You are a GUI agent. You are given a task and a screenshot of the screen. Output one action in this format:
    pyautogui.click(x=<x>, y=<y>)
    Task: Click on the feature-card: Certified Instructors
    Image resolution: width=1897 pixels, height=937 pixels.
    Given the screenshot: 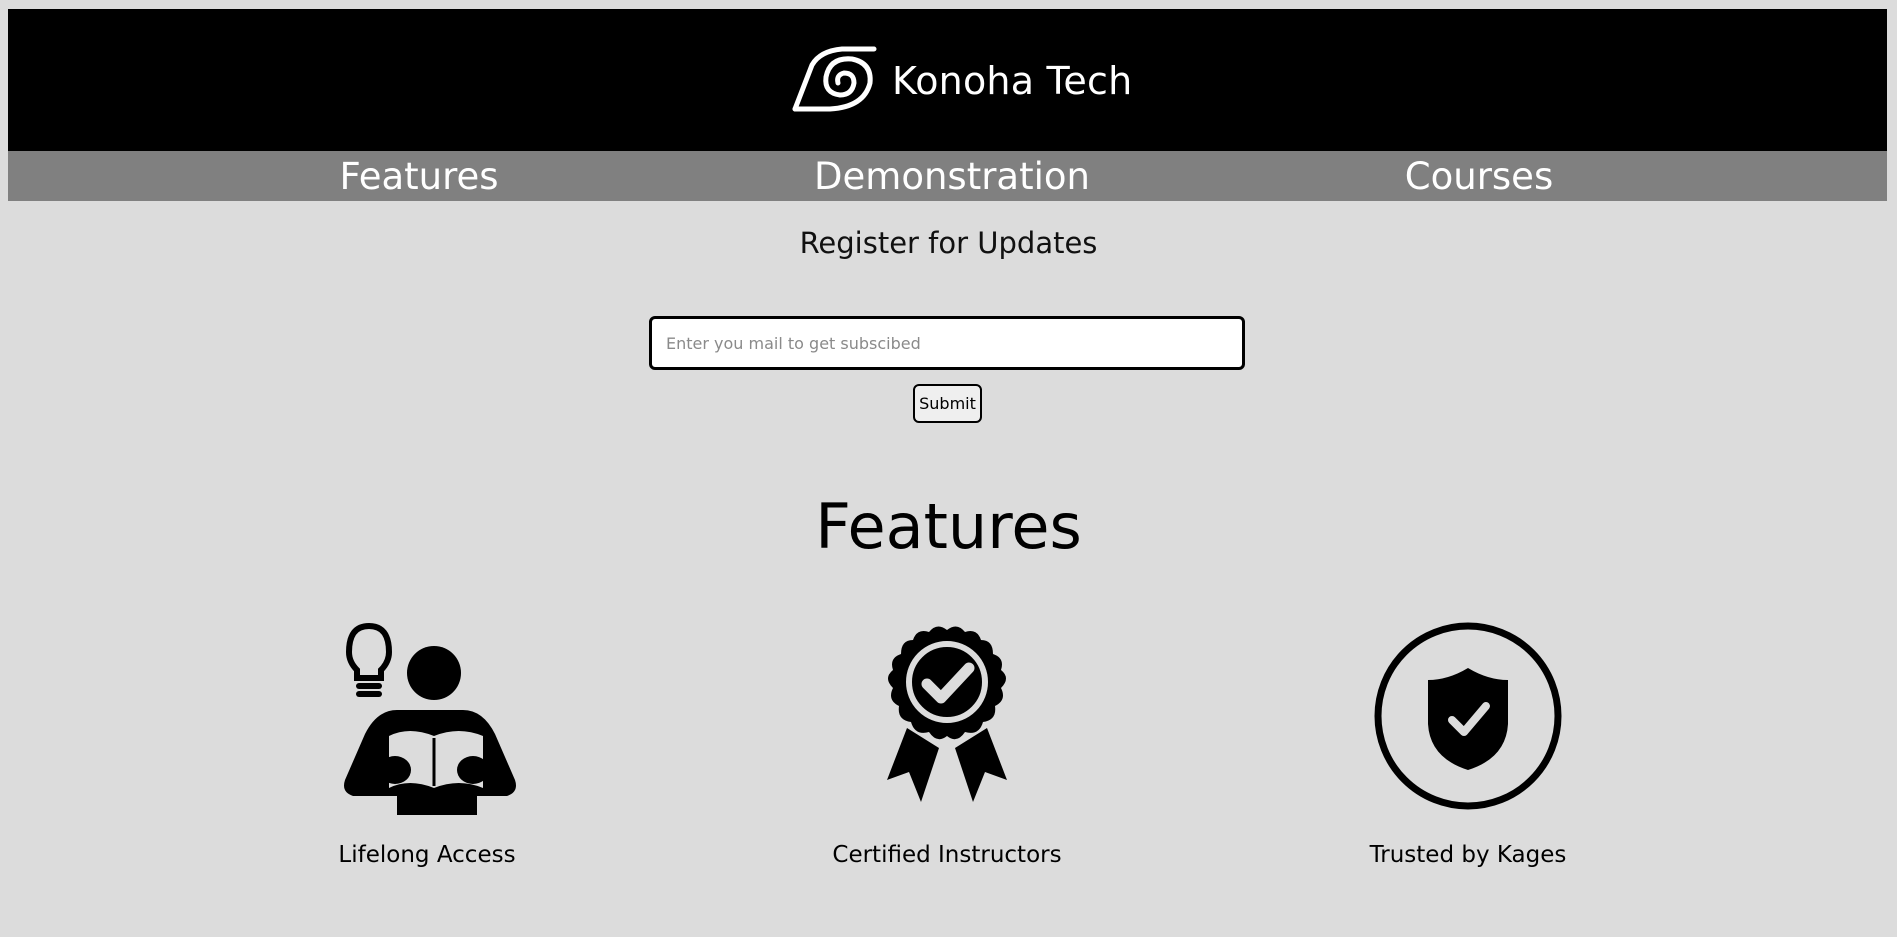 What is the action you would take?
    pyautogui.click(x=947, y=744)
    